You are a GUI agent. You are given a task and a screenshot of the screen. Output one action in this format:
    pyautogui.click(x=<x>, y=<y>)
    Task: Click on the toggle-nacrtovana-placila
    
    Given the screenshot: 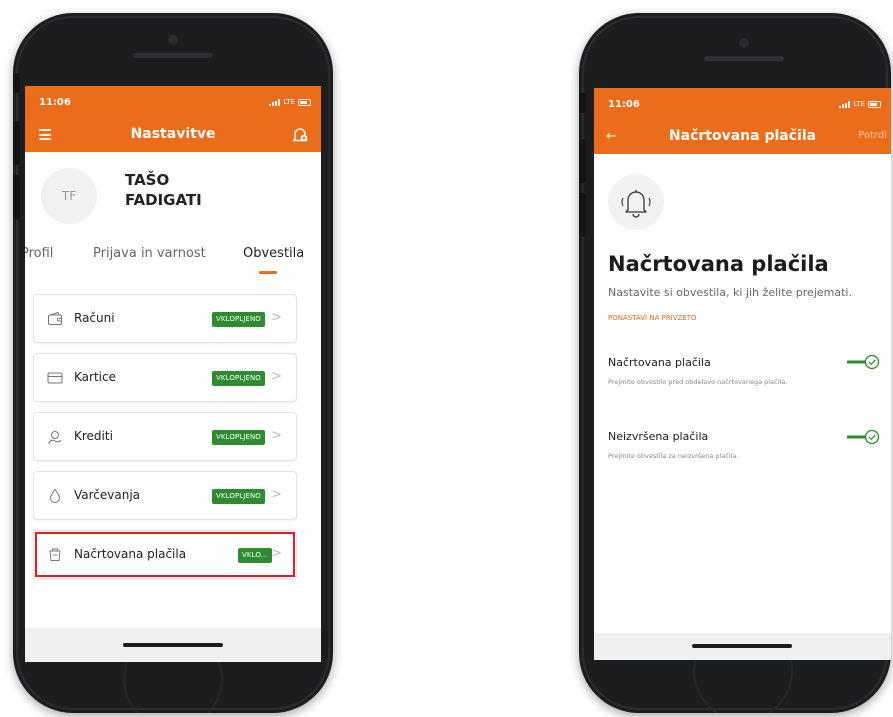 What is the action you would take?
    pyautogui.click(x=863, y=362)
    